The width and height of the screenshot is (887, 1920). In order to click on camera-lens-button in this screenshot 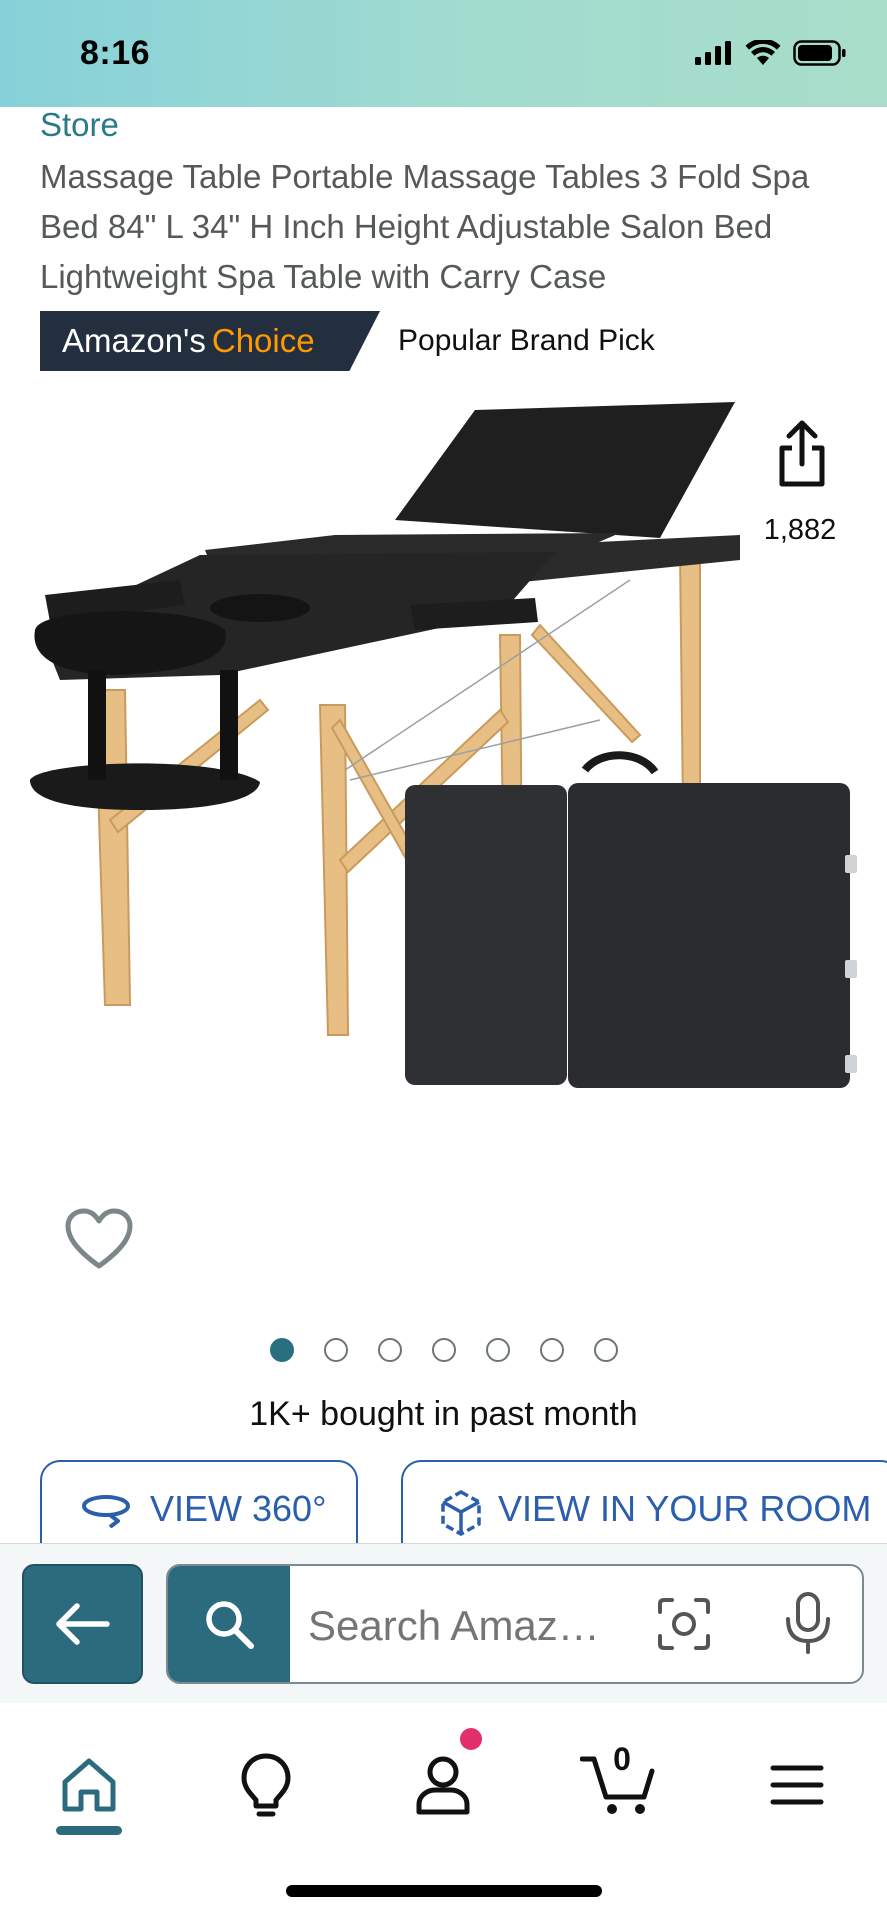, I will do `click(684, 1624)`.